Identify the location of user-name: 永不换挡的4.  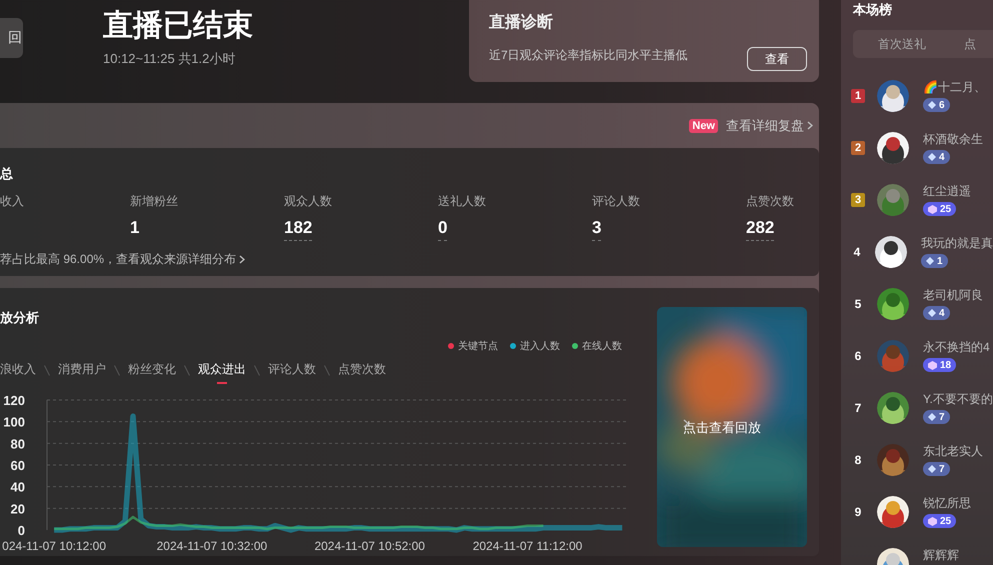
(956, 347).